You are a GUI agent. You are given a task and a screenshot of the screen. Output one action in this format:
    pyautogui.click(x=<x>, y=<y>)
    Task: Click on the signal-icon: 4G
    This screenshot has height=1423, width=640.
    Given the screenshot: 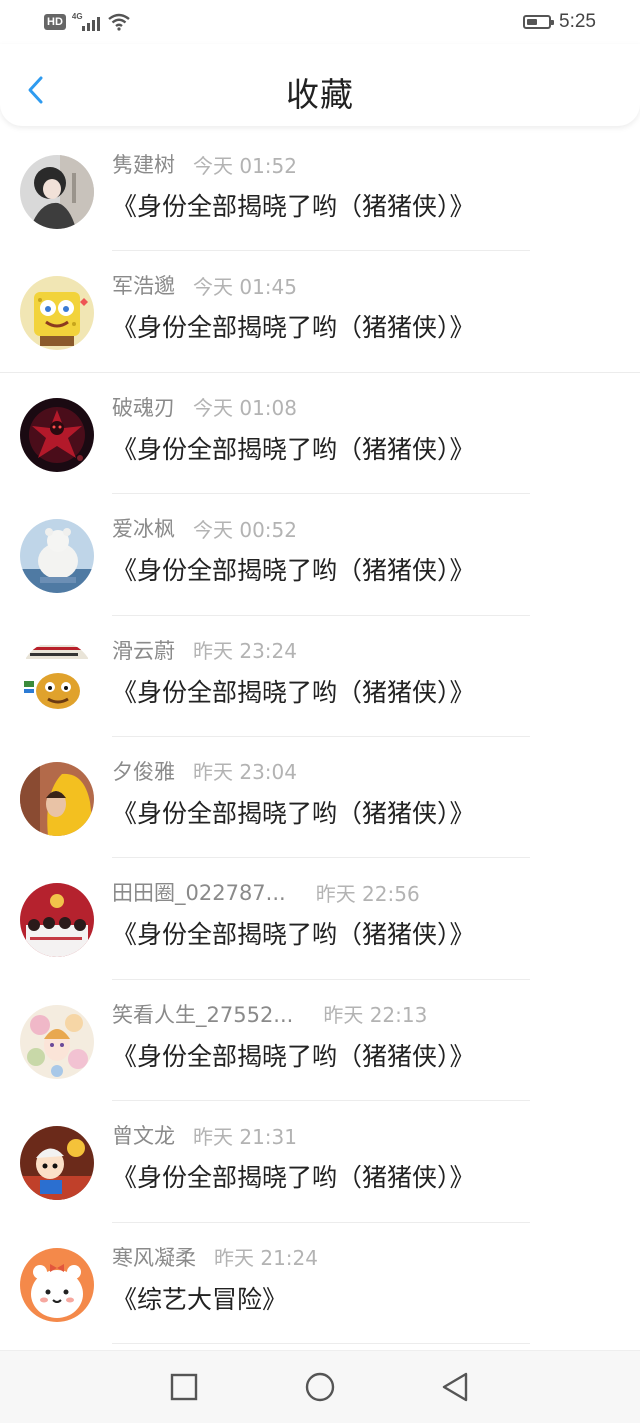 What is the action you would take?
    pyautogui.click(x=87, y=22)
    